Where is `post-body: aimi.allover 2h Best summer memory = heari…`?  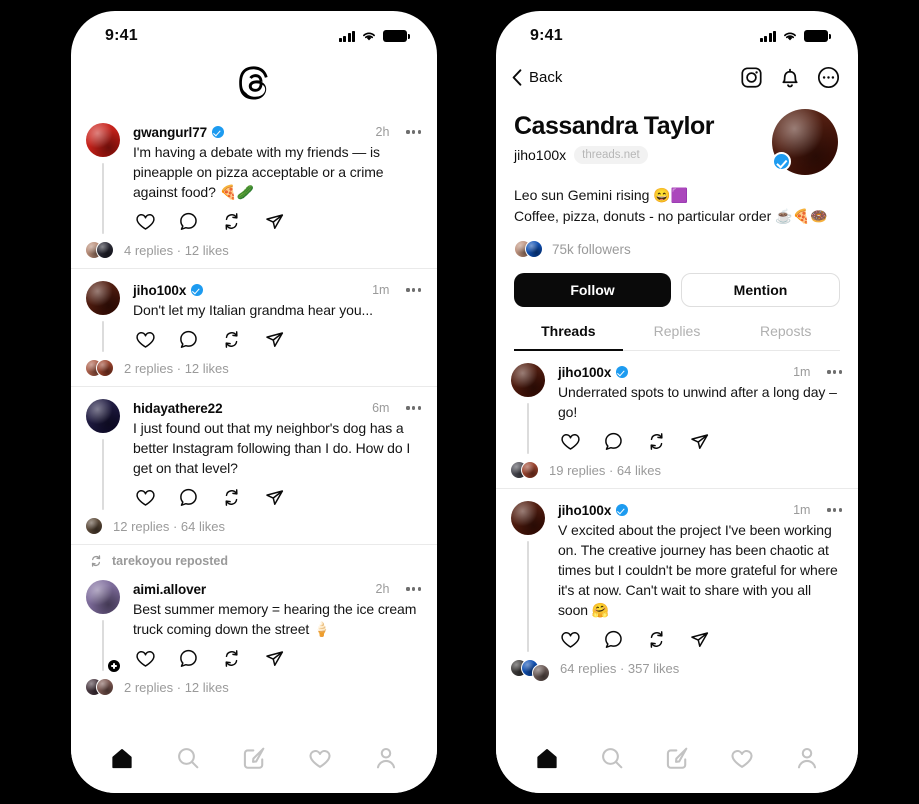
post-body: aimi.allover 2h Best summer memory = heari… is located at coordinates (254, 636).